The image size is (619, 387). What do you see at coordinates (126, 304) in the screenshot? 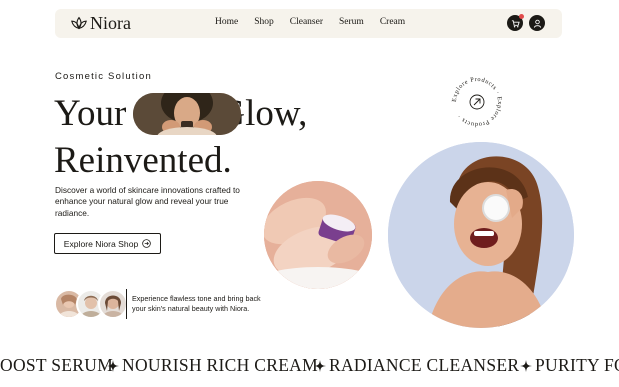
I see `testimonial-divider` at bounding box center [126, 304].